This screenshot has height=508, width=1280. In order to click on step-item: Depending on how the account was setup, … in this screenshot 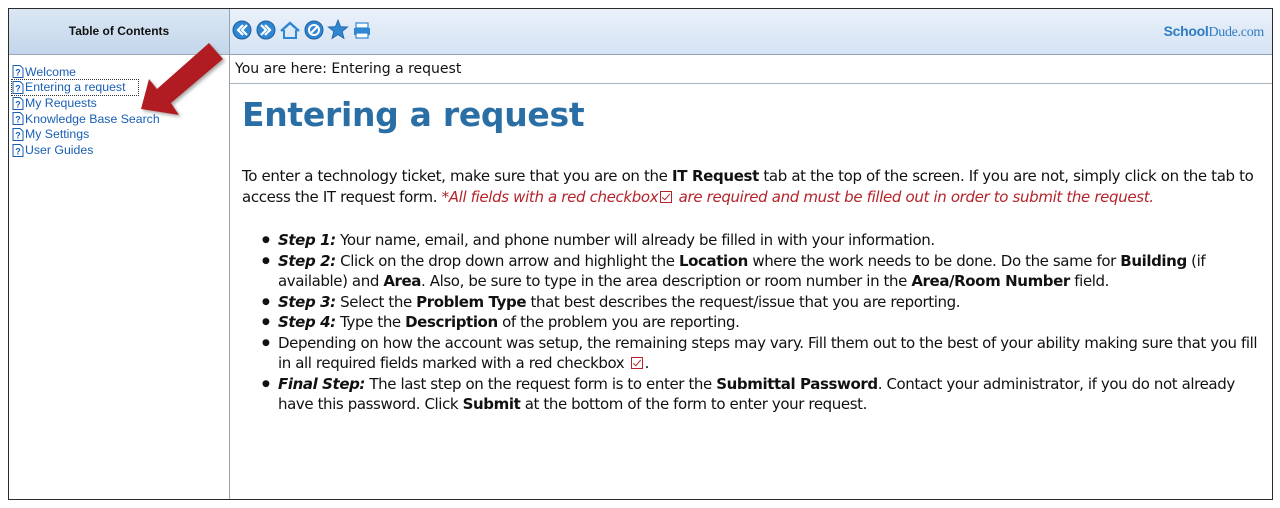, I will do `click(761, 353)`.